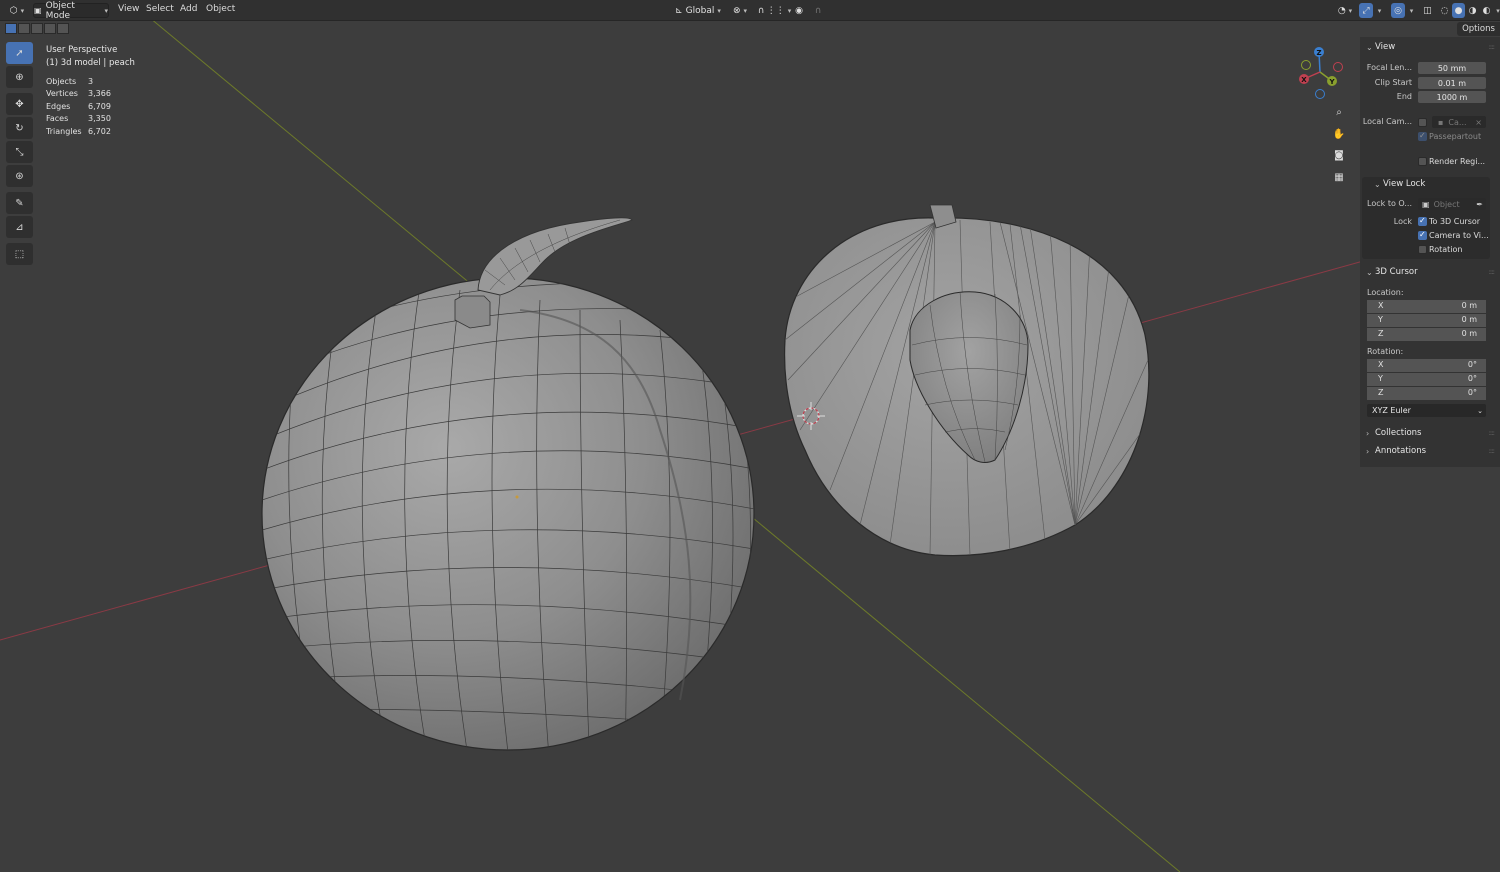  I want to click on cursor-rotation-z: Z 0°, so click(1426, 393).